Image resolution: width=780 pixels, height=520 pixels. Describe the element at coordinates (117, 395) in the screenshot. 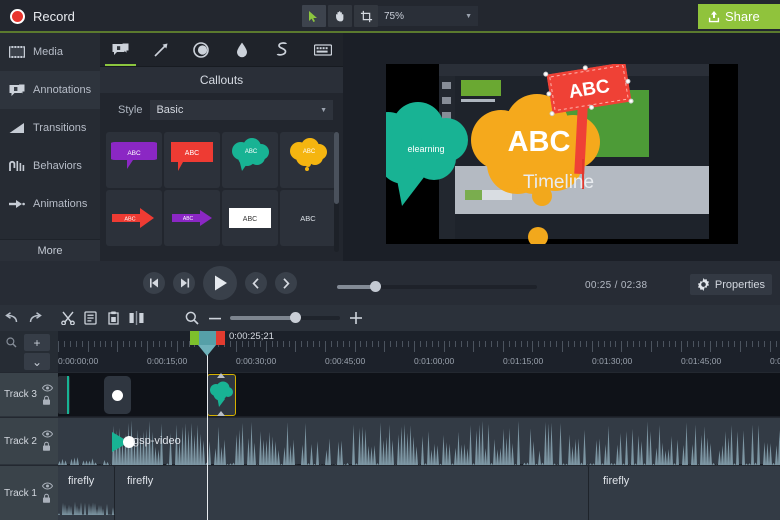

I see `callout-dot-clip` at that location.